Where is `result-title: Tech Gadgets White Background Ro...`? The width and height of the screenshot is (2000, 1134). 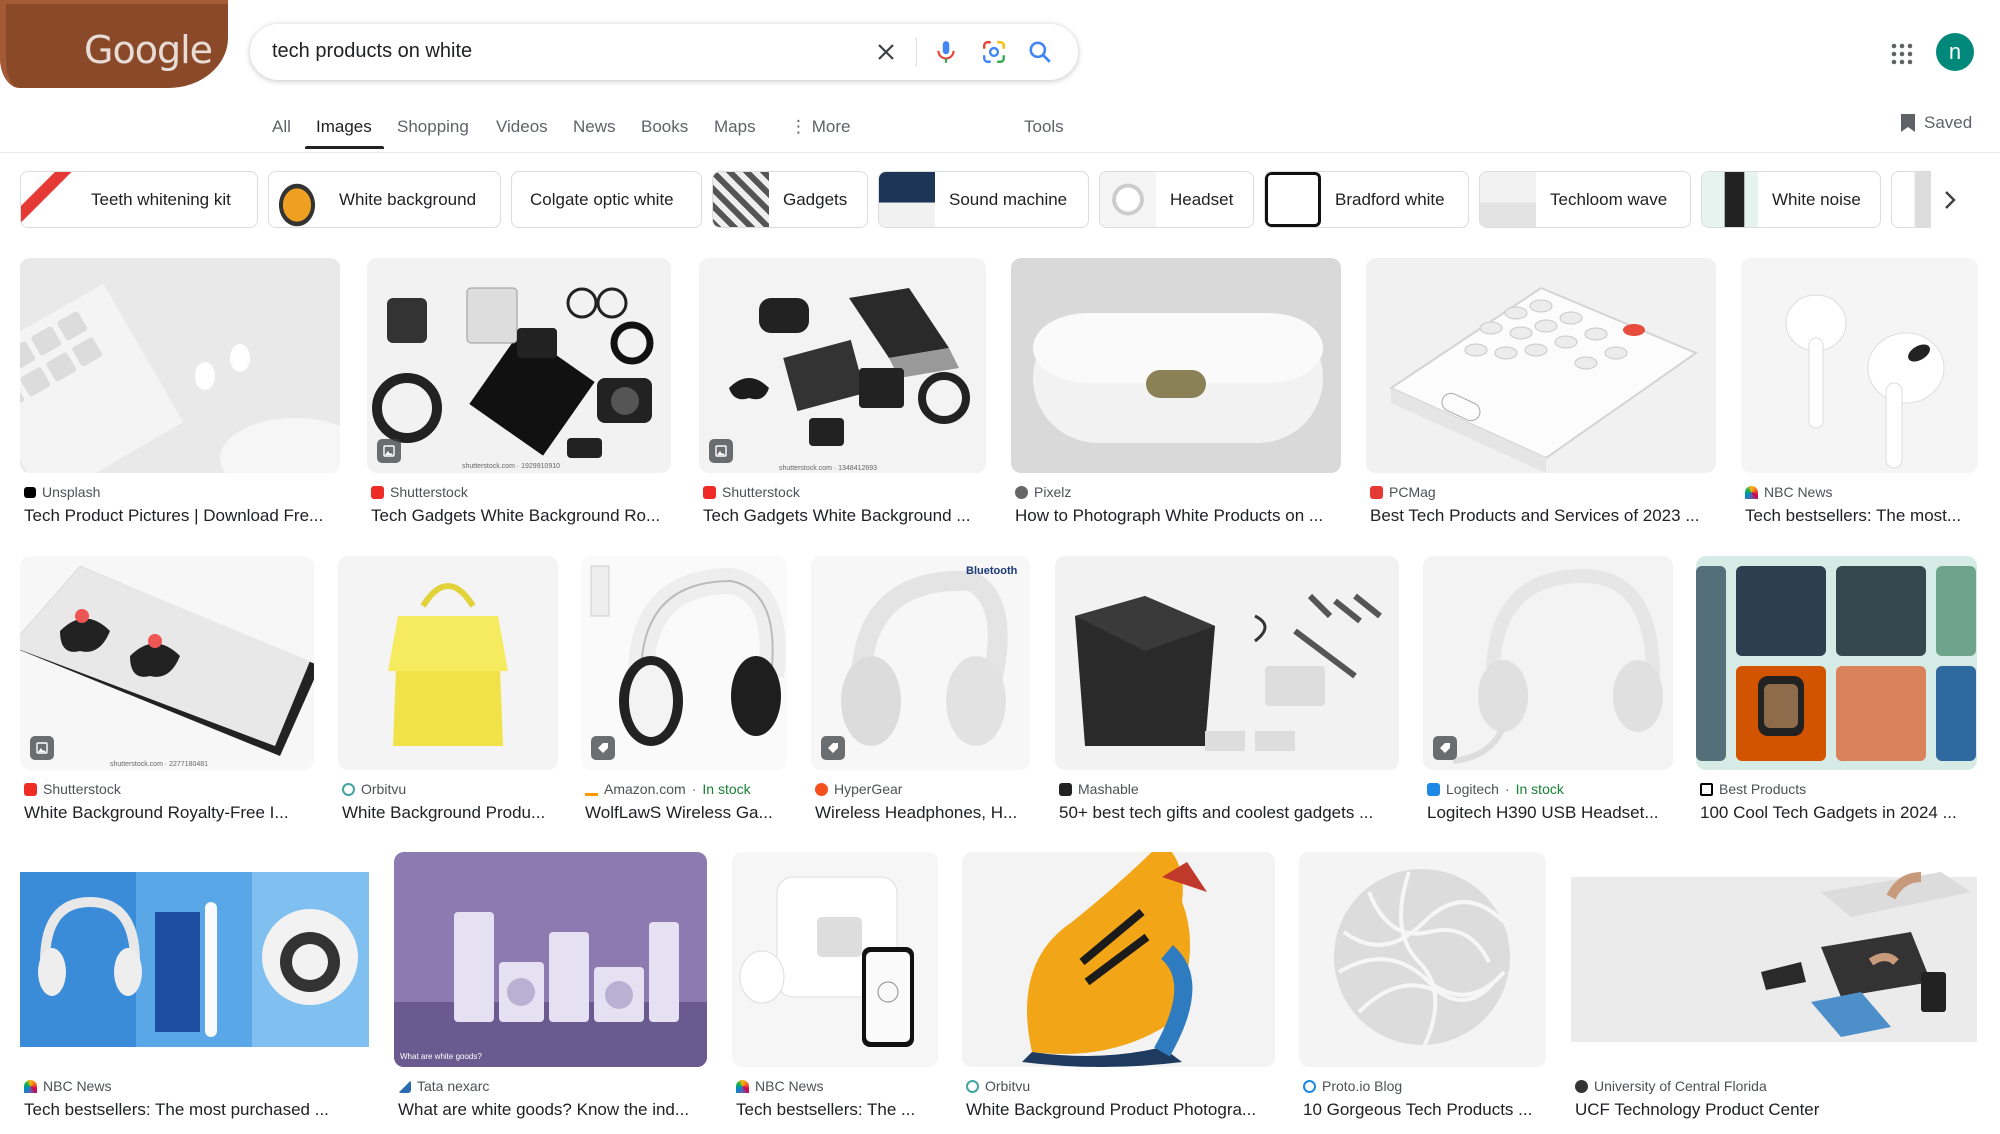
result-title: Tech Gadgets White Background Ro... is located at coordinates (521, 516).